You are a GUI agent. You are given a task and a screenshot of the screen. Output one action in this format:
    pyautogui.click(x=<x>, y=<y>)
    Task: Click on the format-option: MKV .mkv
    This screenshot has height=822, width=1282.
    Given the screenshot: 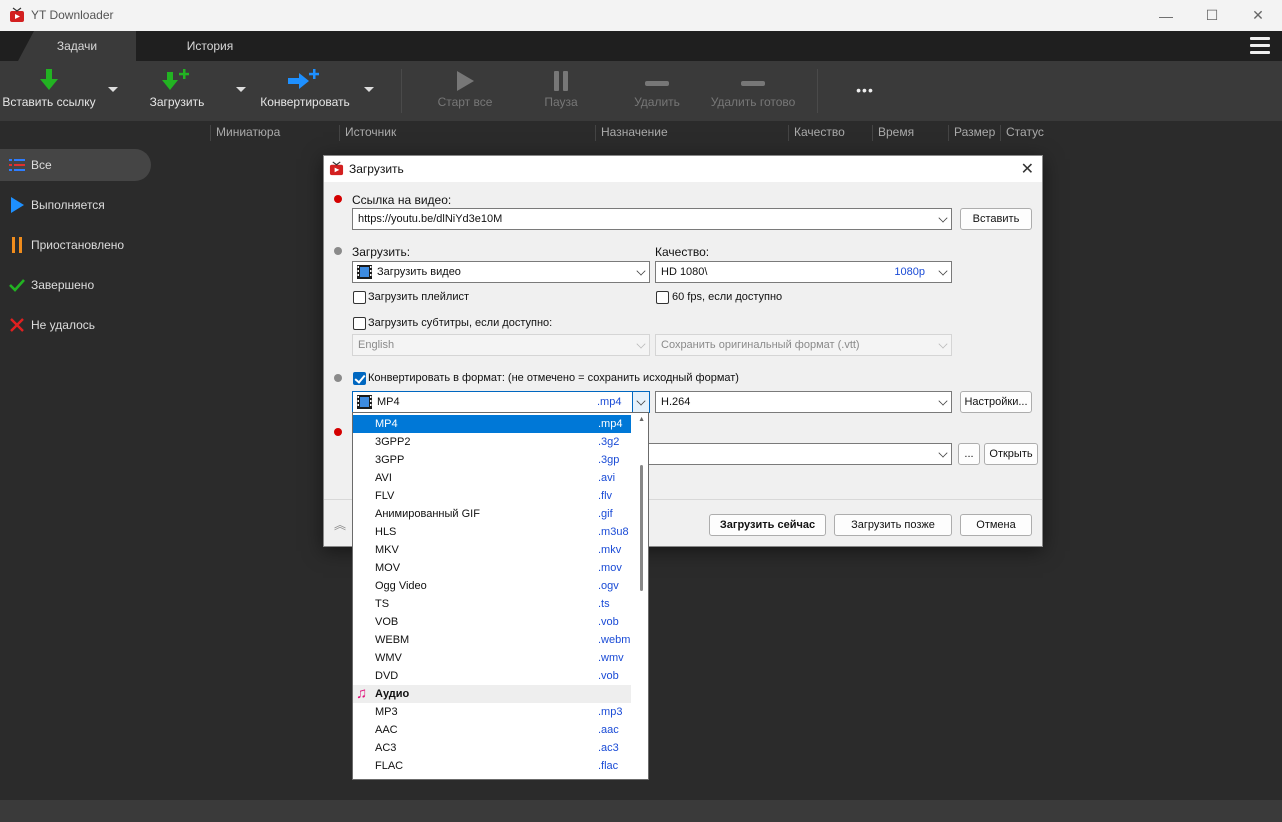 What is the action you would take?
    pyautogui.click(x=492, y=550)
    